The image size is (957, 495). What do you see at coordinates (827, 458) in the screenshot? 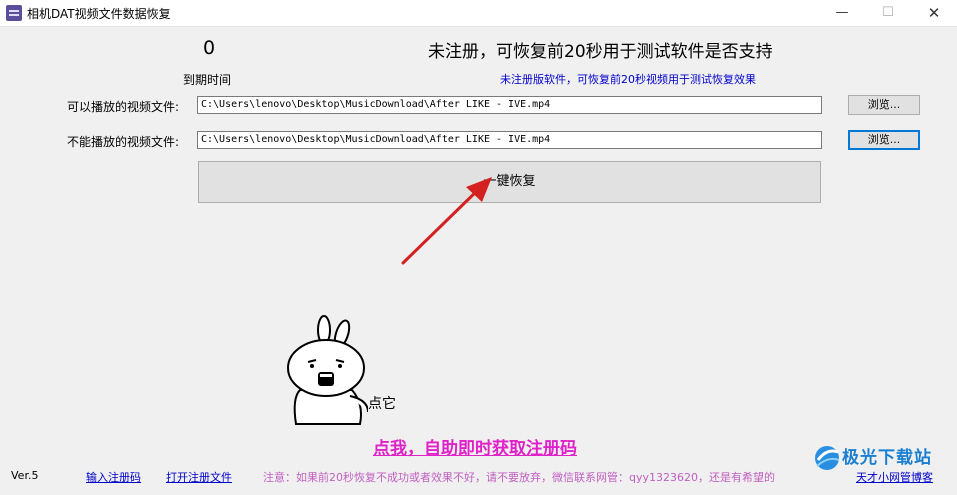
I see `aurora-logo-icon` at bounding box center [827, 458].